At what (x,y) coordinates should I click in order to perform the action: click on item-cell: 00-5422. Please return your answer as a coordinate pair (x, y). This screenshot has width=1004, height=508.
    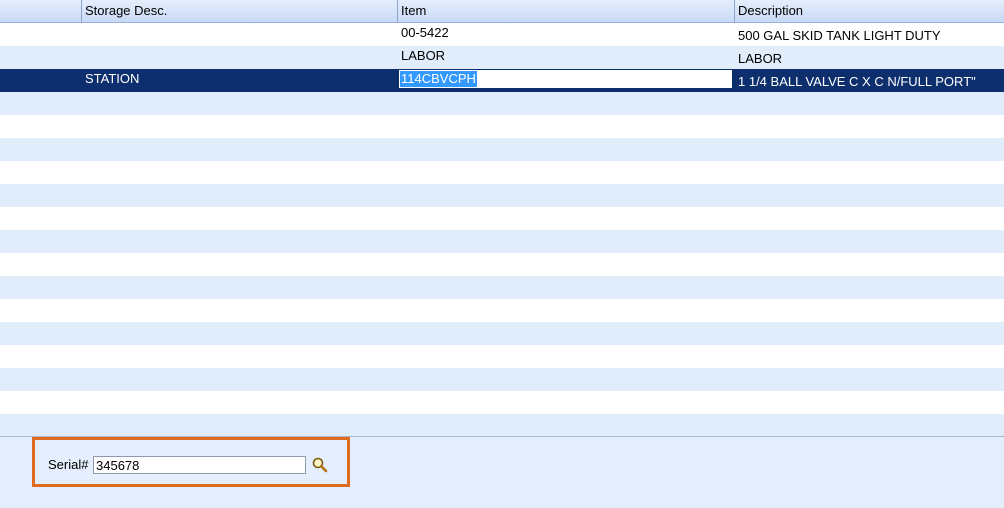
    Looking at the image, I should click on (425, 32).